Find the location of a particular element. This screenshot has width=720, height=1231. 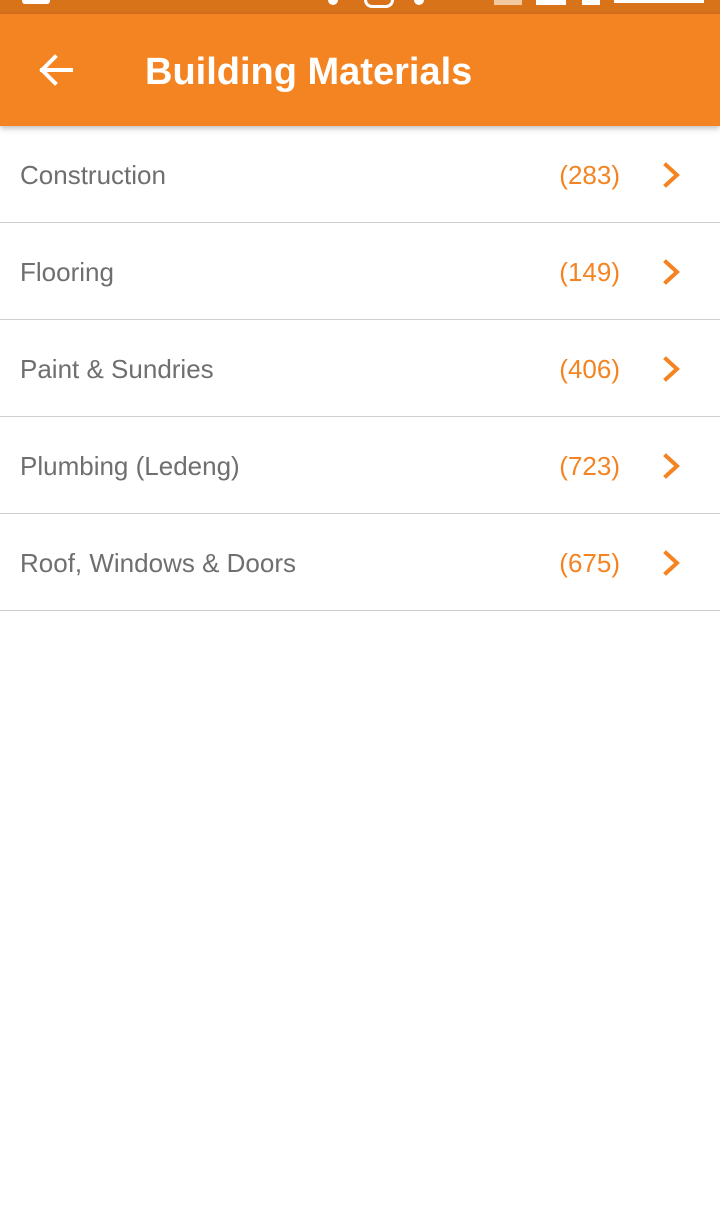

page-title: Building Materials is located at coordinates (309, 72).